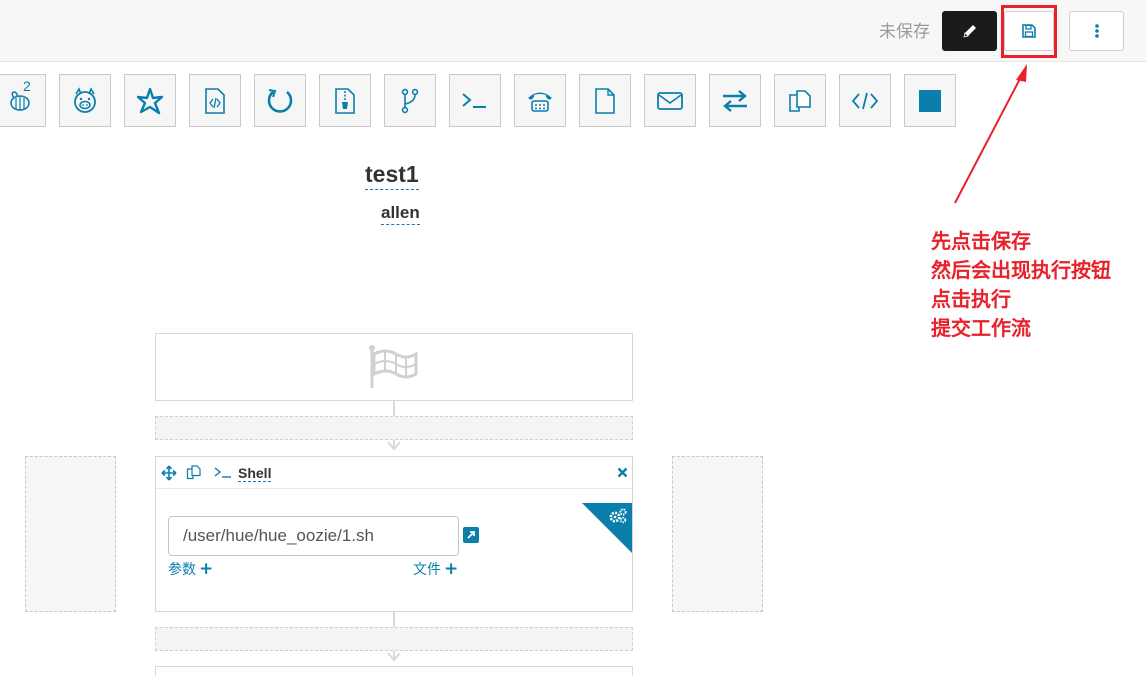  I want to click on annotation-line: 点击执行, so click(971, 299).